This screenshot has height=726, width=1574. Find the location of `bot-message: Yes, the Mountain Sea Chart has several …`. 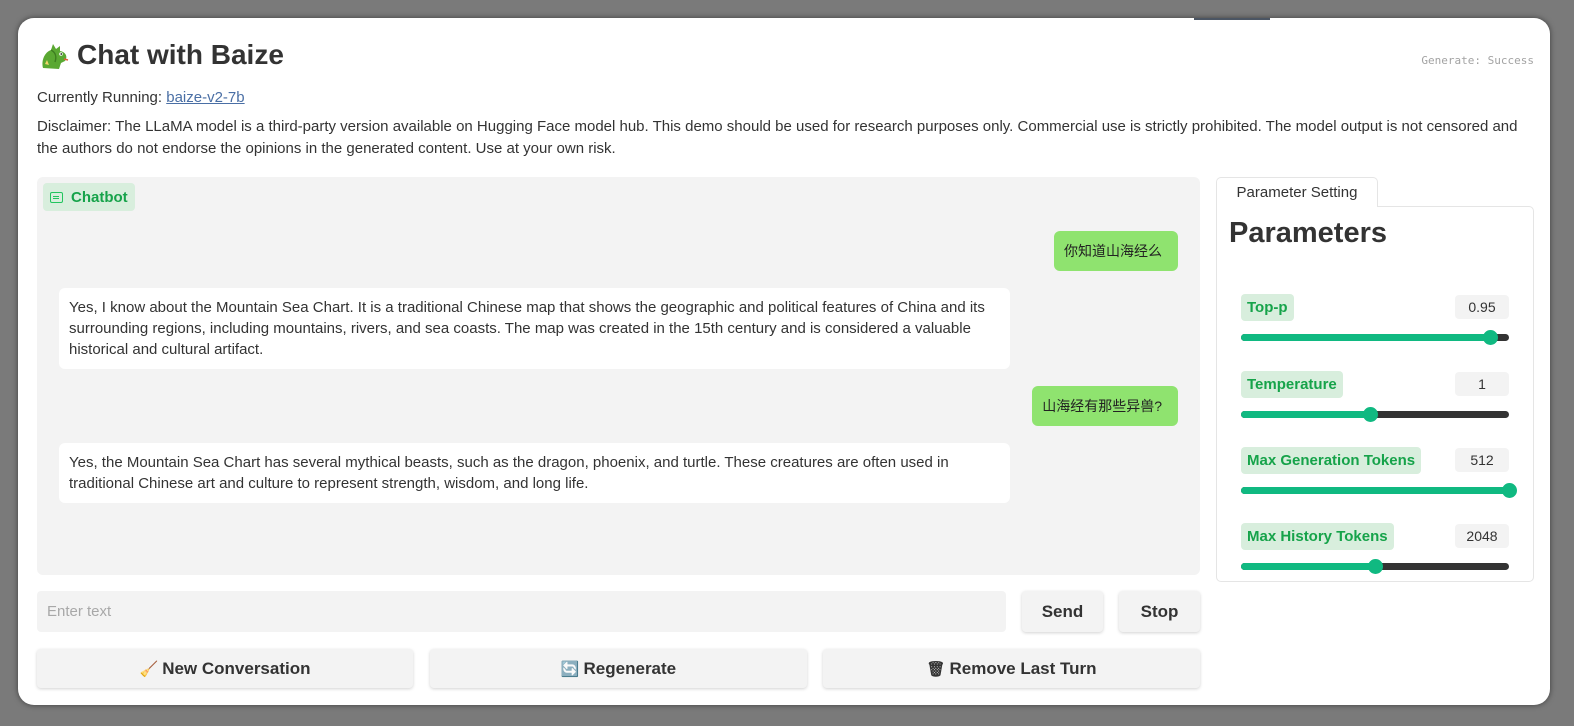

bot-message: Yes, the Mountain Sea Chart has several … is located at coordinates (534, 473).